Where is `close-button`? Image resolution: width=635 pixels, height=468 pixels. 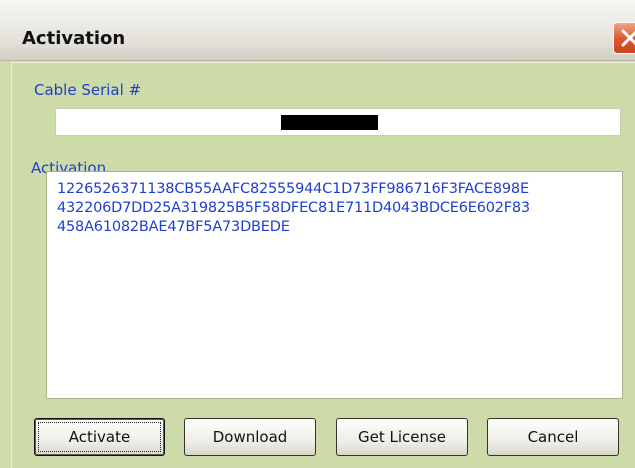
close-button is located at coordinates (624, 38).